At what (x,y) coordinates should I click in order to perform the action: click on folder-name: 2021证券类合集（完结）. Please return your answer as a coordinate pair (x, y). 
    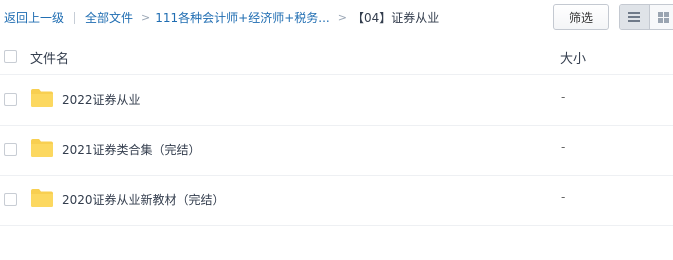
    Looking at the image, I should click on (131, 149).